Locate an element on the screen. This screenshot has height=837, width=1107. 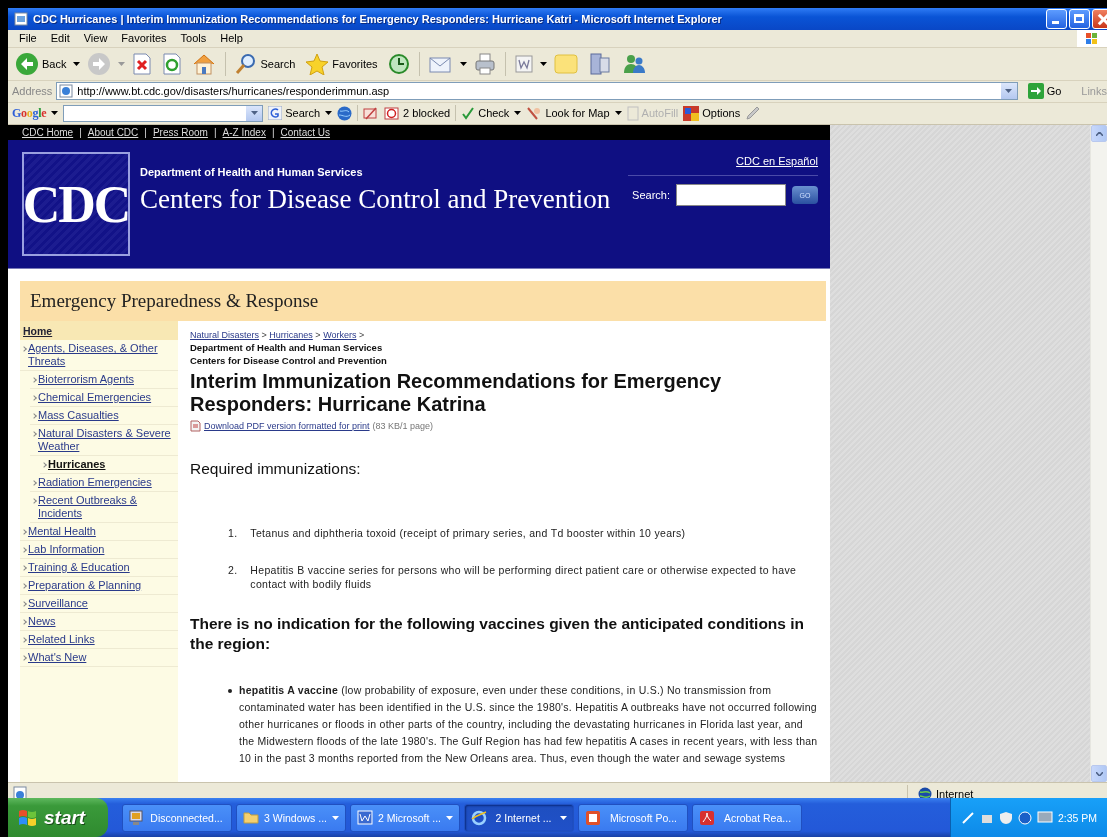
options-button: Options is located at coordinates (712, 113).